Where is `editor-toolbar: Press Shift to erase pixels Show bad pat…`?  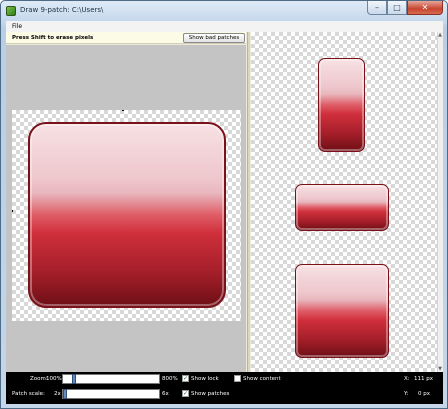
editor-toolbar: Press Shift to erase pixels Show bad pat… is located at coordinates (126, 38).